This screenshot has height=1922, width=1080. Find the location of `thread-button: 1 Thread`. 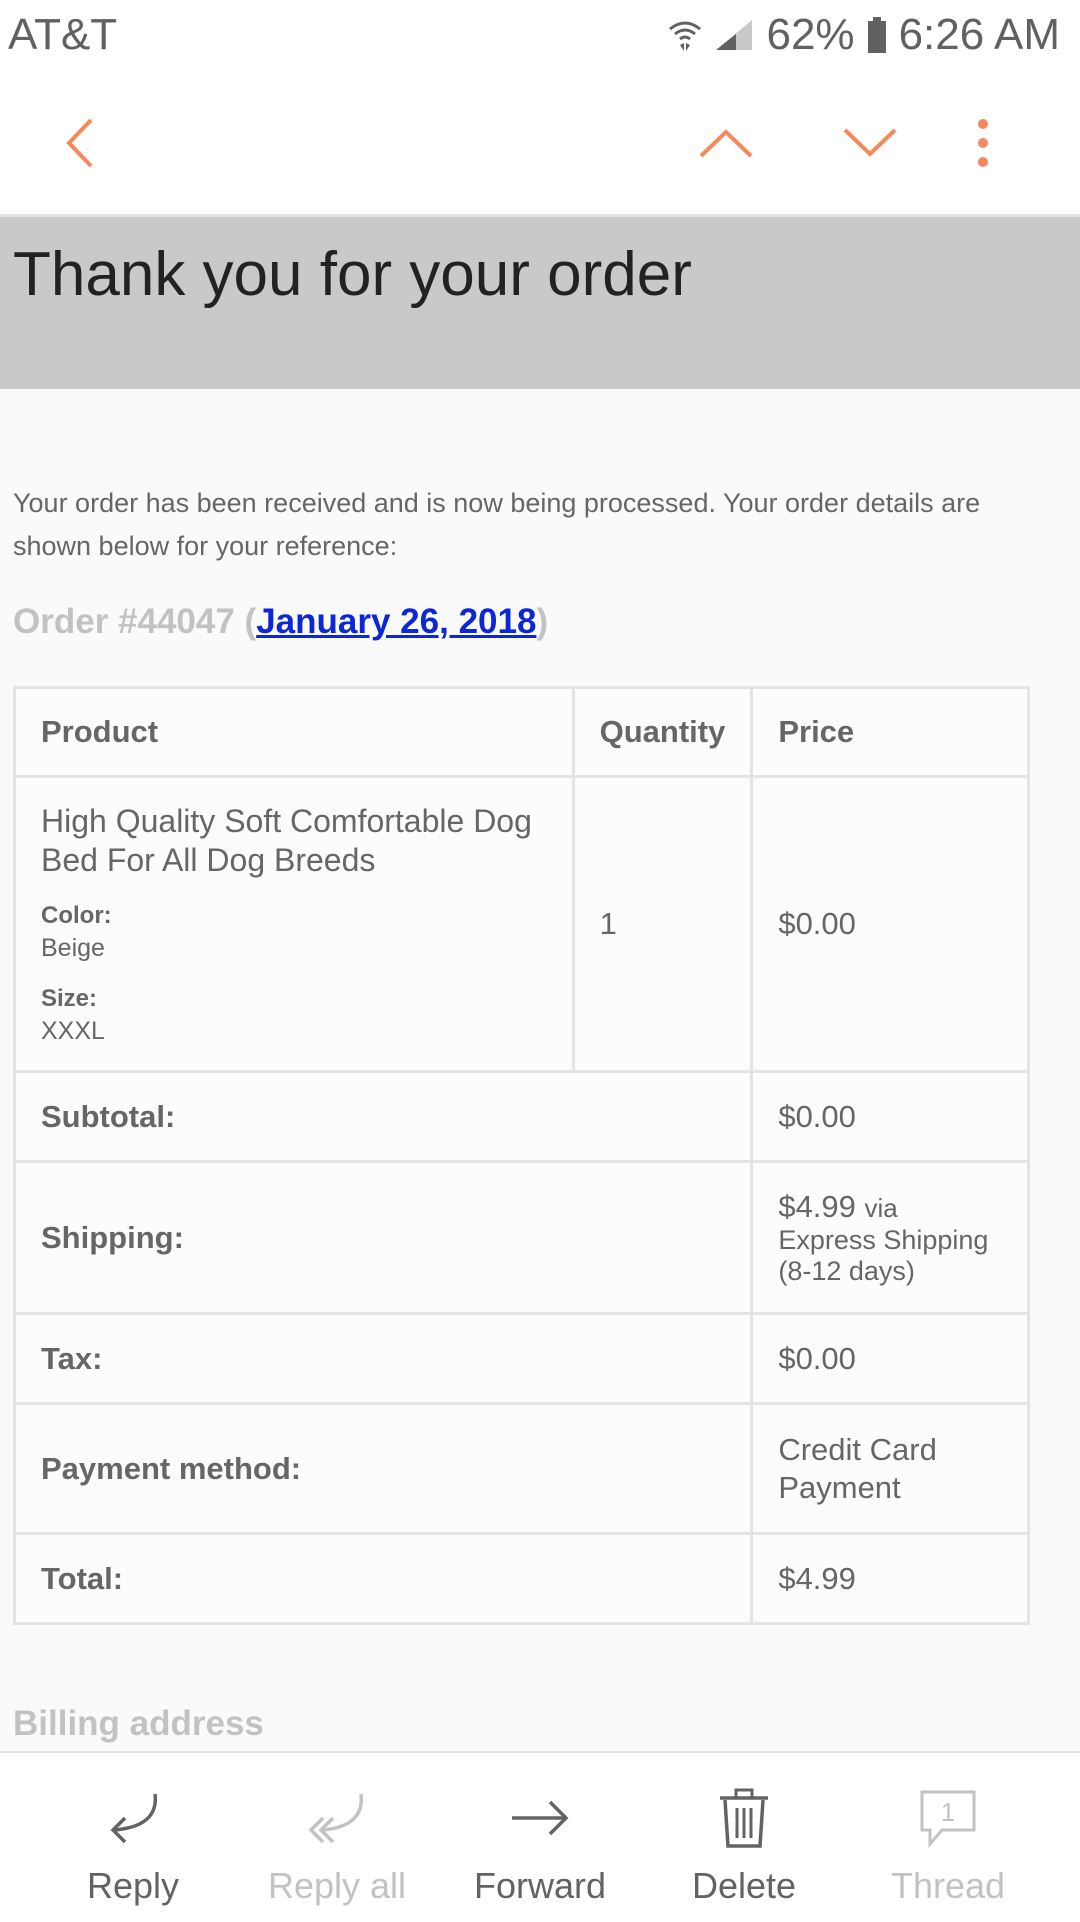

thread-button: 1 Thread is located at coordinates (948, 1837).